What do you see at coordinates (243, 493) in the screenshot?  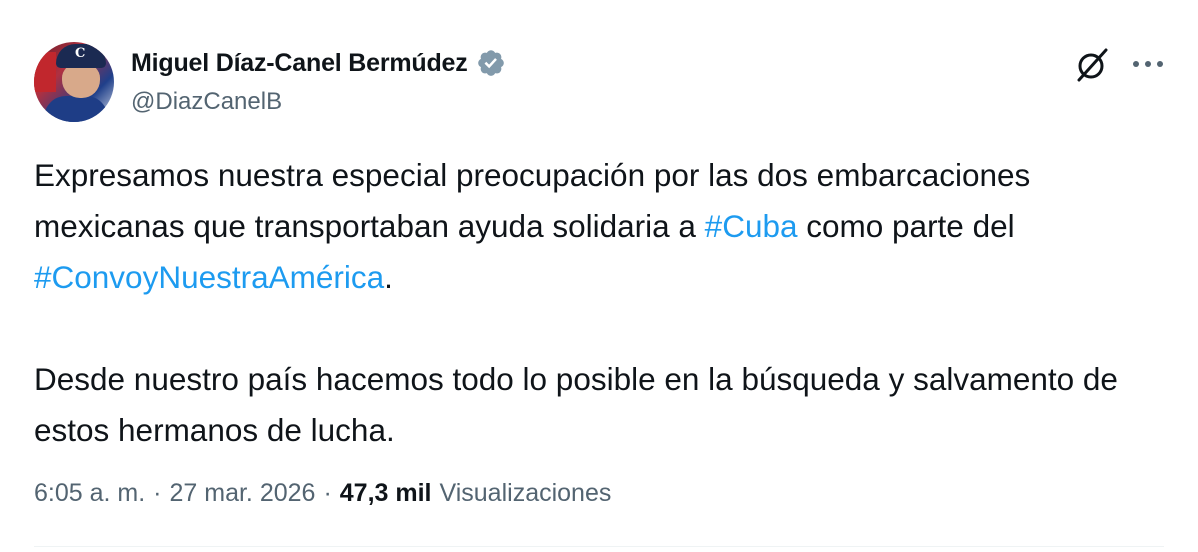 I see `post-date: 27 mar. 2026` at bounding box center [243, 493].